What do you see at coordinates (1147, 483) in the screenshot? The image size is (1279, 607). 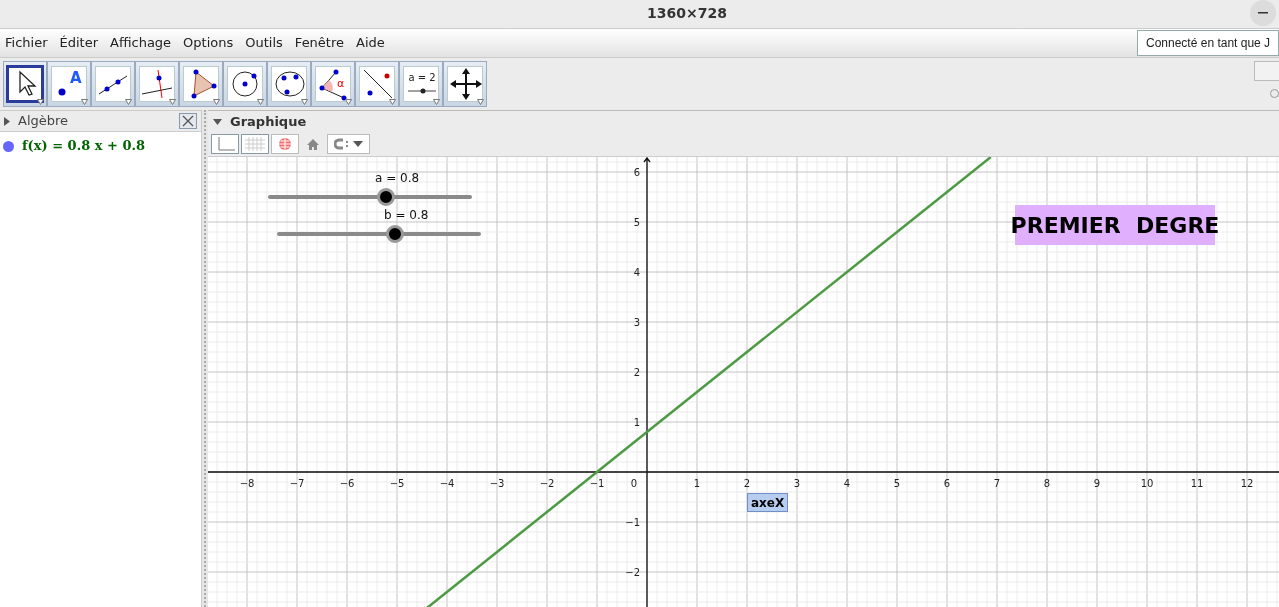 I see `tick-label: 10` at bounding box center [1147, 483].